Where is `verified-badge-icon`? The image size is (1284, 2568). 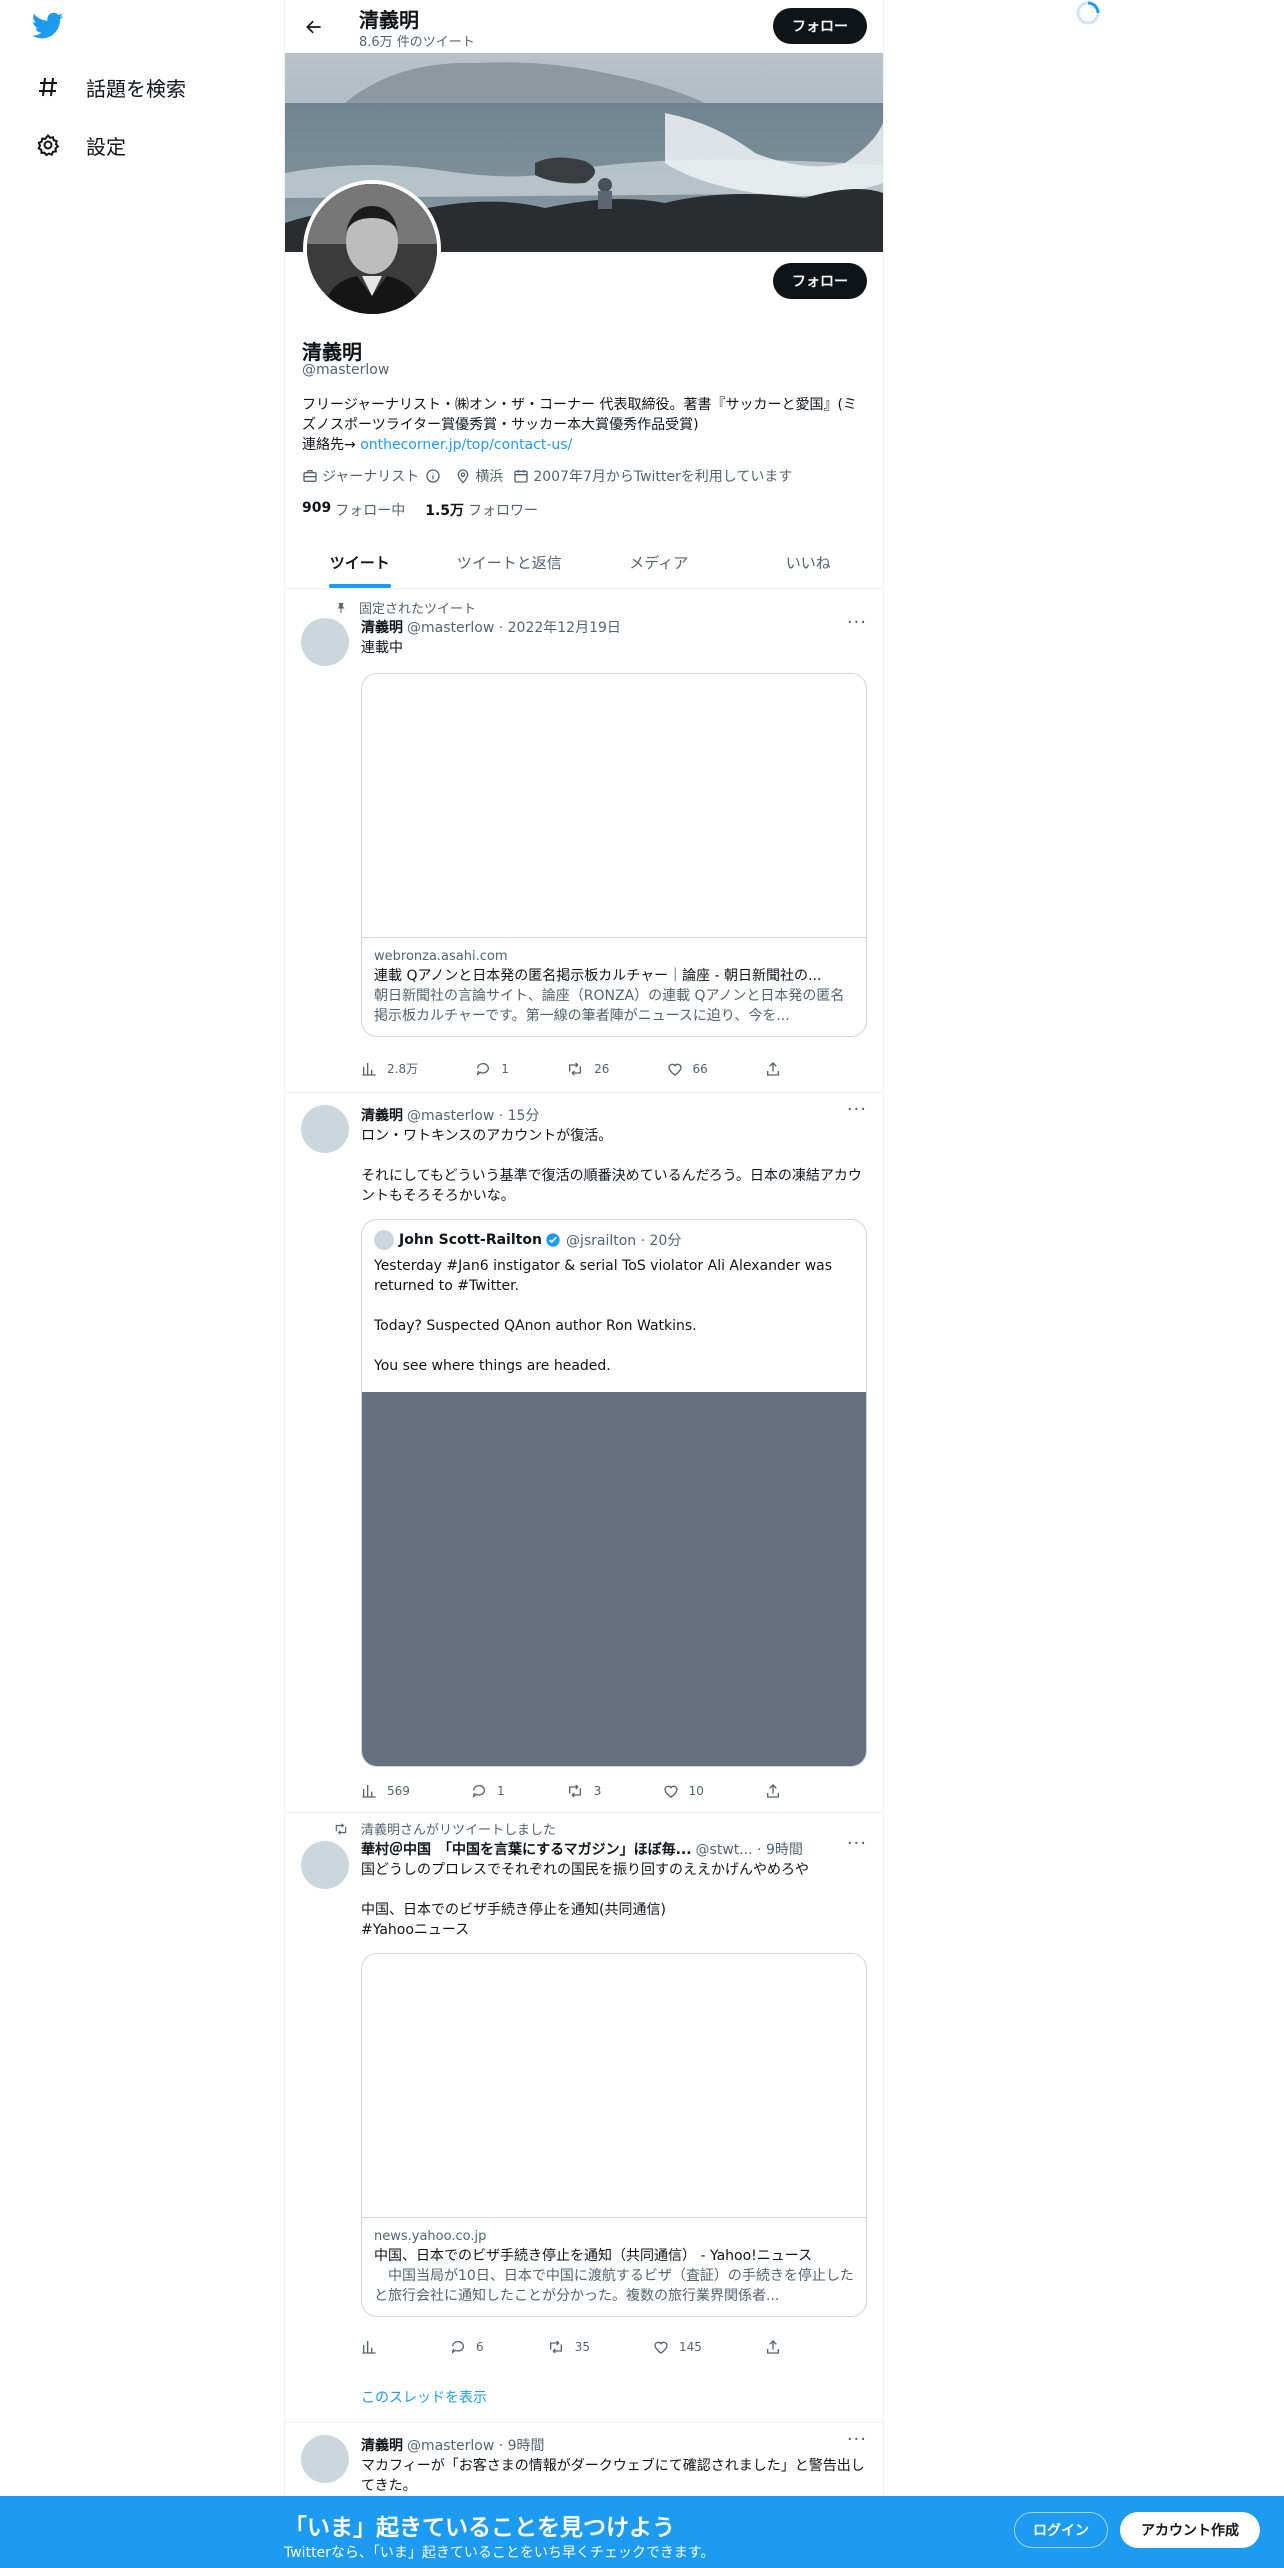 verified-badge-icon is located at coordinates (553, 1240).